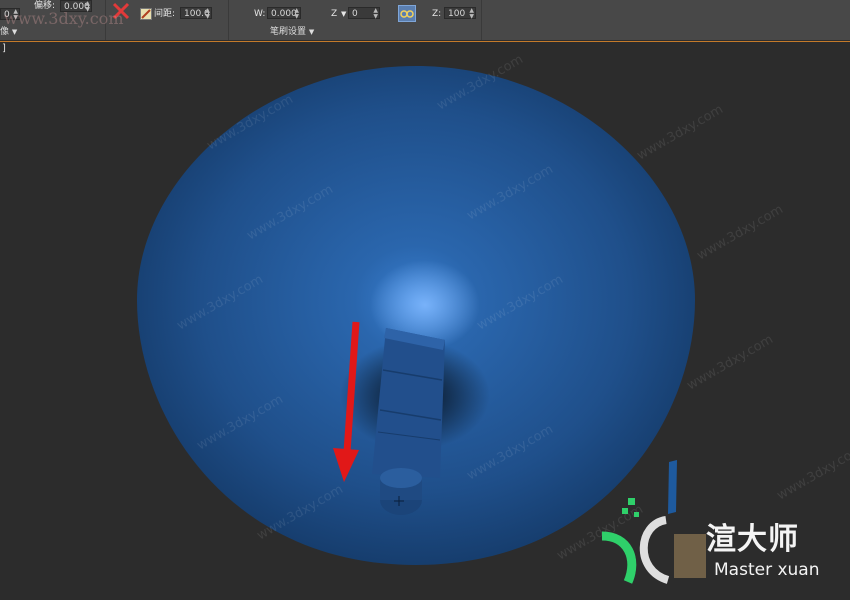 The image size is (850, 600). I want to click on brand-name-cn: 渲大师, so click(752, 539).